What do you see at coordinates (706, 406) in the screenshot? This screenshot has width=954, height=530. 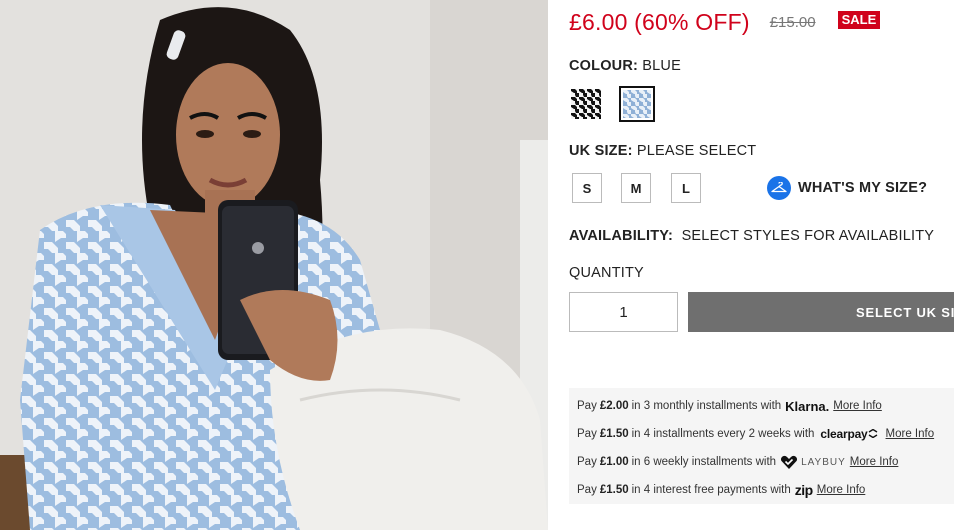 I see `payment-text: in 3 monthly installments with` at bounding box center [706, 406].